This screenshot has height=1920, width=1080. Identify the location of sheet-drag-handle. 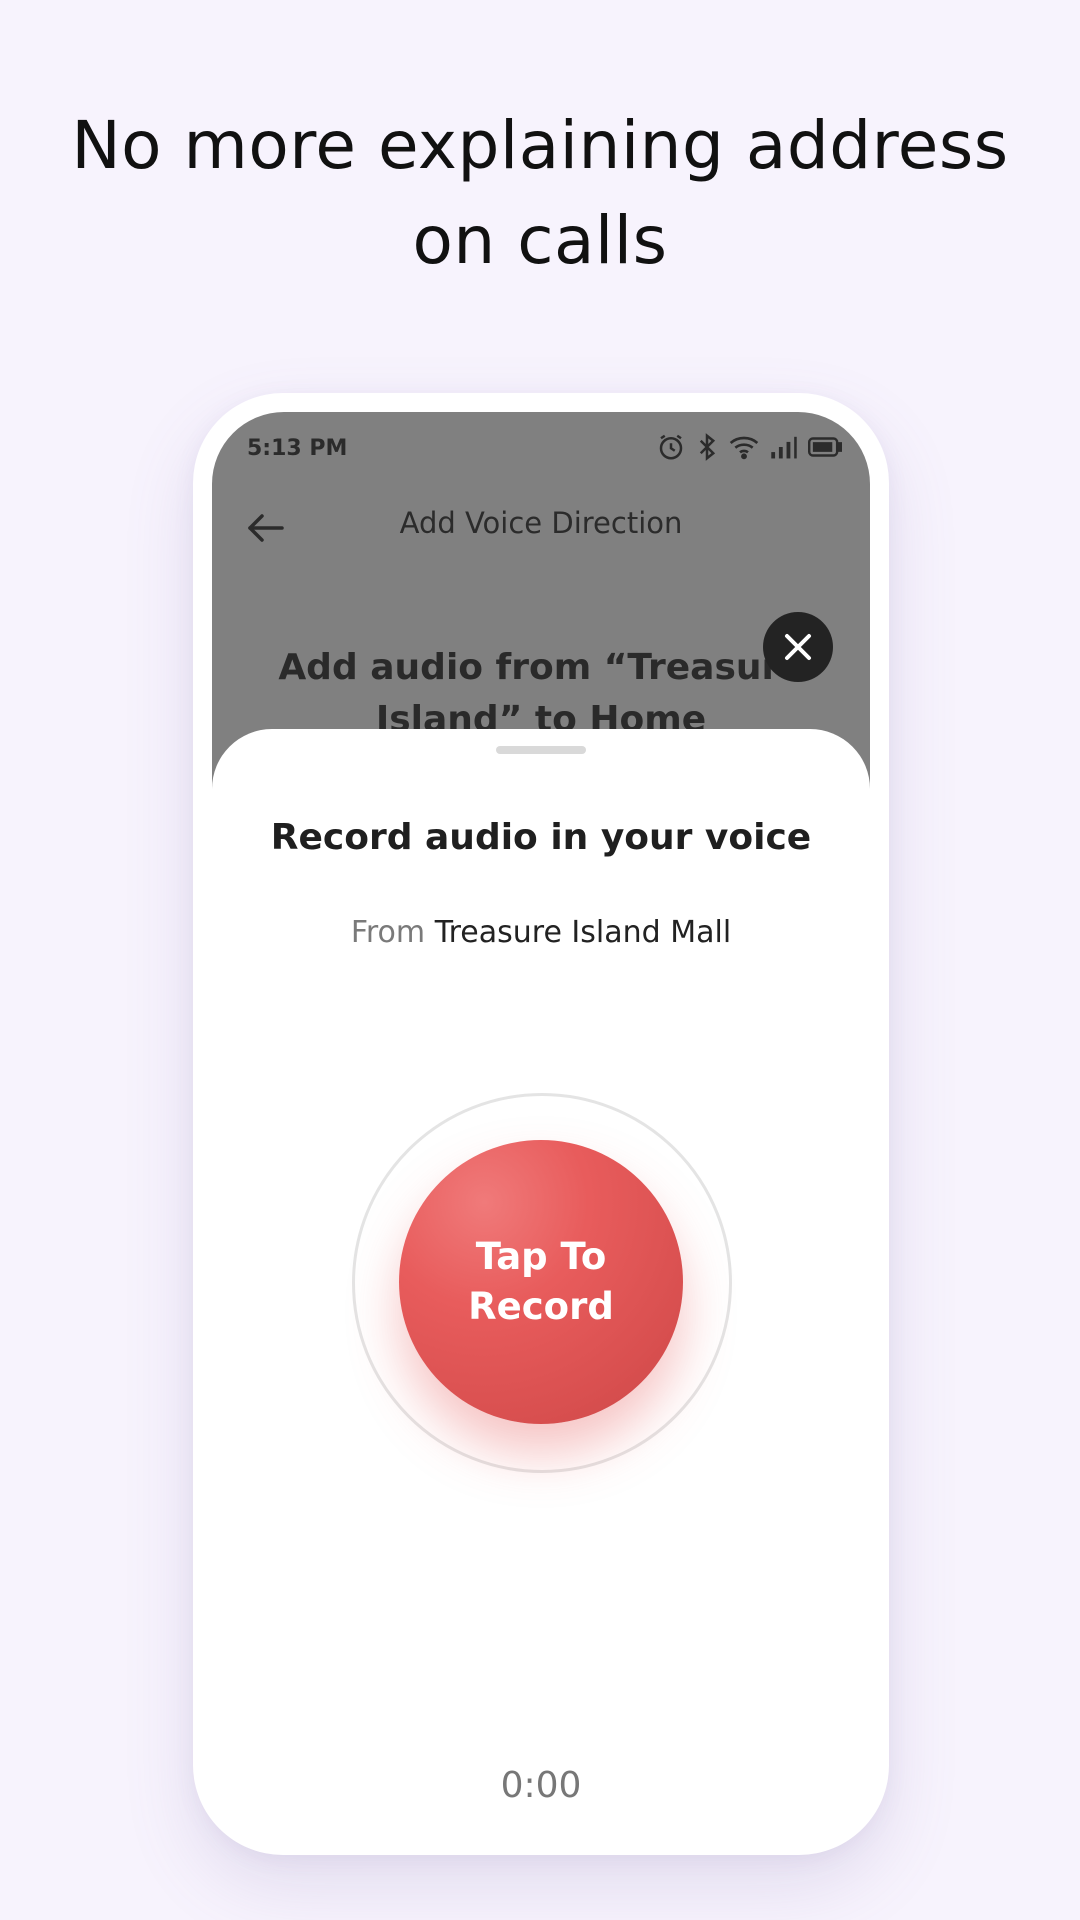
(541, 750).